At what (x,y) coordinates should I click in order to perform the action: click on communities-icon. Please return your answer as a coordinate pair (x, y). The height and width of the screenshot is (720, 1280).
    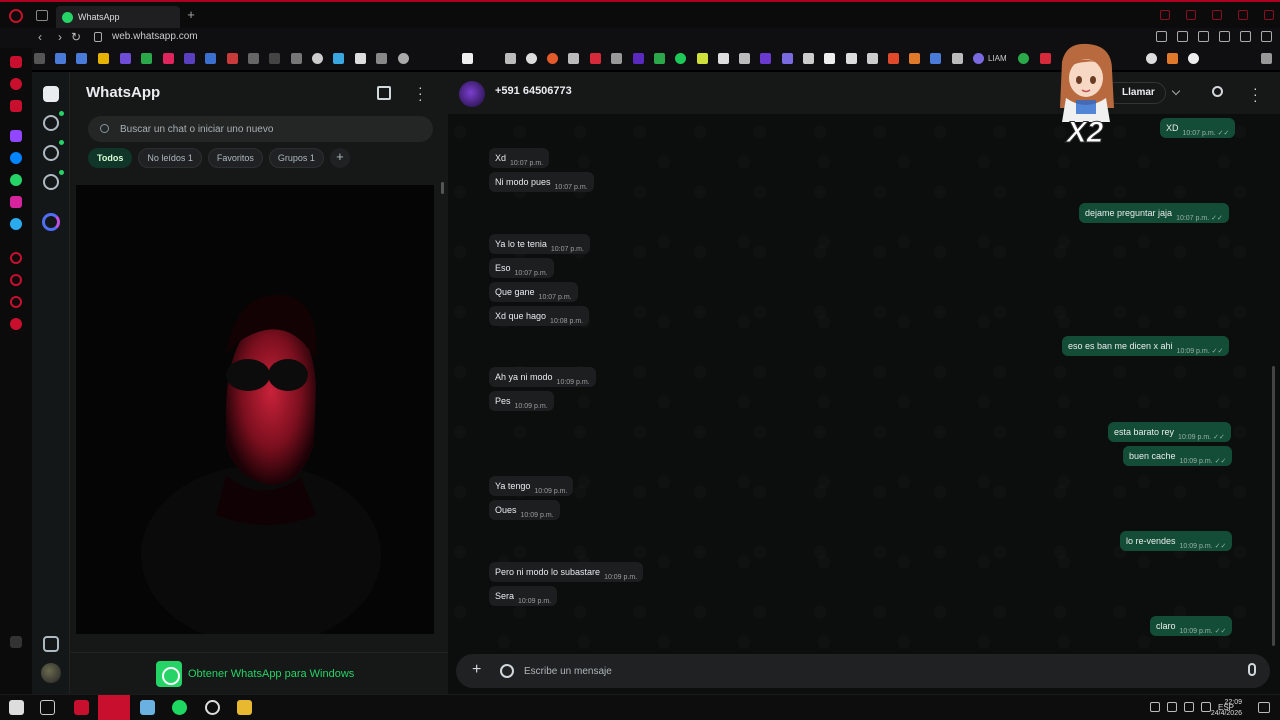
    Looking at the image, I should click on (51, 182).